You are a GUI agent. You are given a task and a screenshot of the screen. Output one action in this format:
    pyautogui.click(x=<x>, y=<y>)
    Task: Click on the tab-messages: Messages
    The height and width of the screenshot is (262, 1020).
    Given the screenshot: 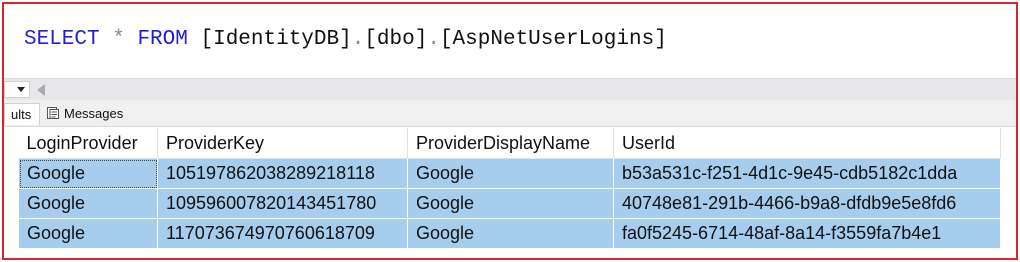 What is the action you would take?
    pyautogui.click(x=89, y=114)
    